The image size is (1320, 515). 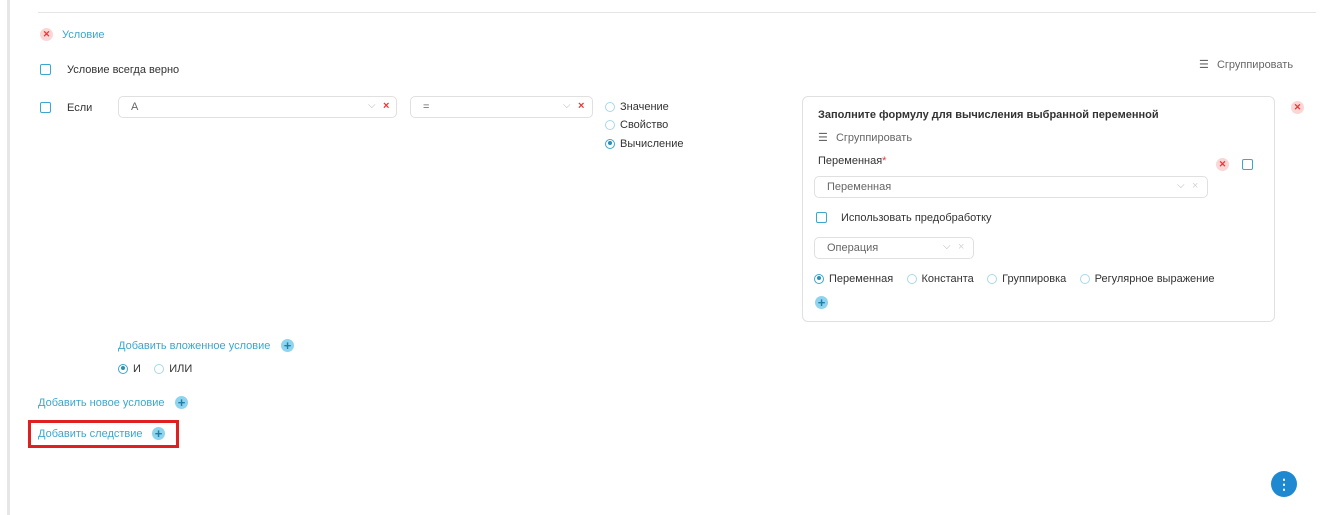 I want to click on operation-placeholder: Операция, so click(x=853, y=248).